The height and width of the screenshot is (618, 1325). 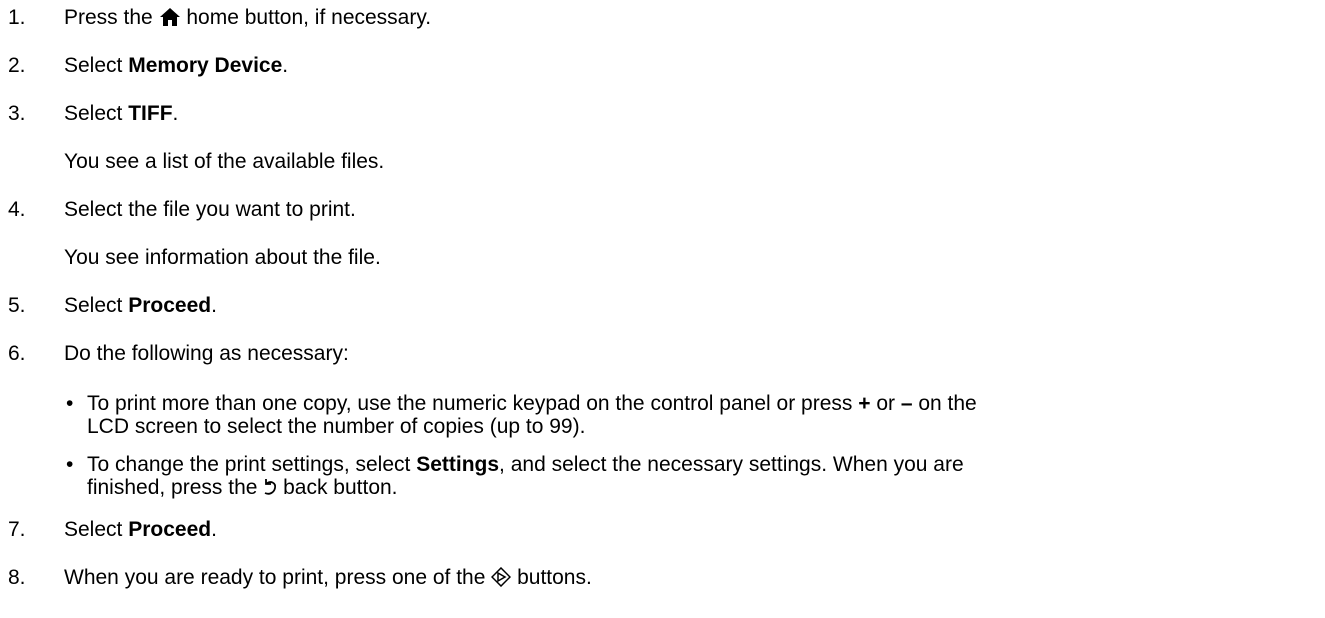 I want to click on ui-label-memory-device: Memory Device, so click(x=205, y=65).